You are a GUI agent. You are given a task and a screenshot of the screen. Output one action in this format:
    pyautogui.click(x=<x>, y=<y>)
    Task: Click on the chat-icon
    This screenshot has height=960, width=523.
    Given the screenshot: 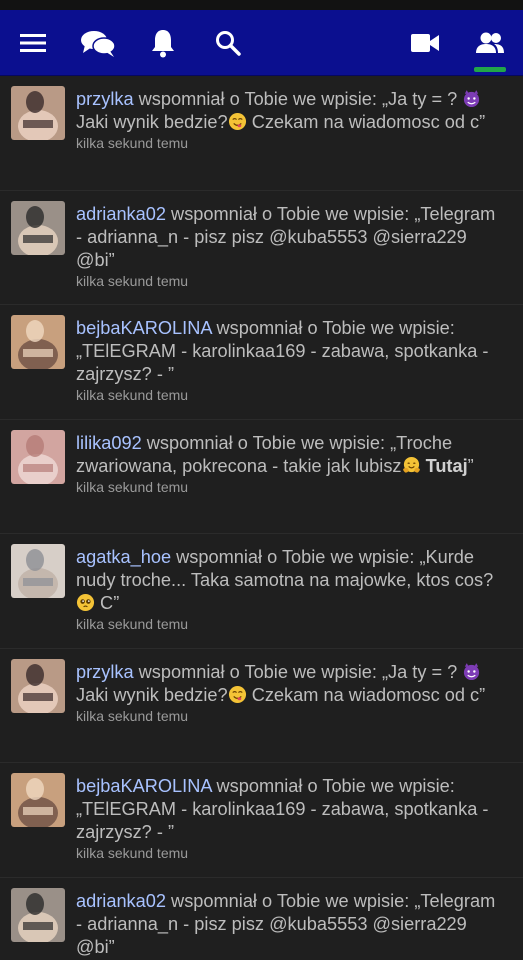 What is the action you would take?
    pyautogui.click(x=98, y=42)
    